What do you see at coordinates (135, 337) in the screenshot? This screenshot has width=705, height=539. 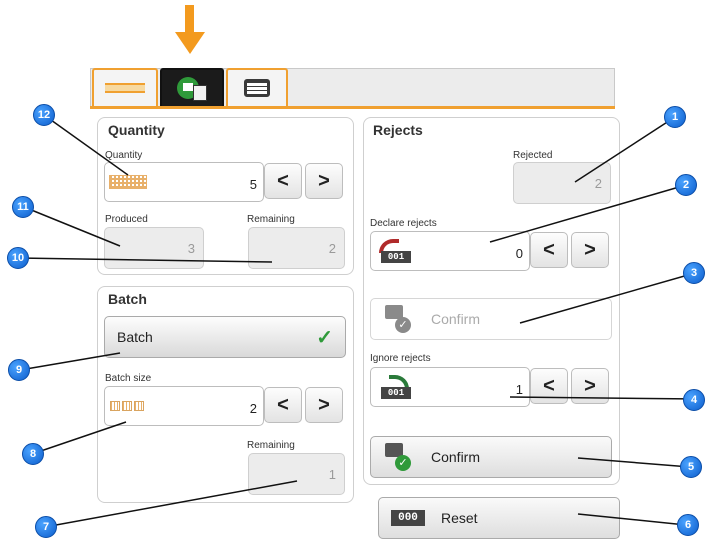 I see `batch-toggle-label: Batch` at bounding box center [135, 337].